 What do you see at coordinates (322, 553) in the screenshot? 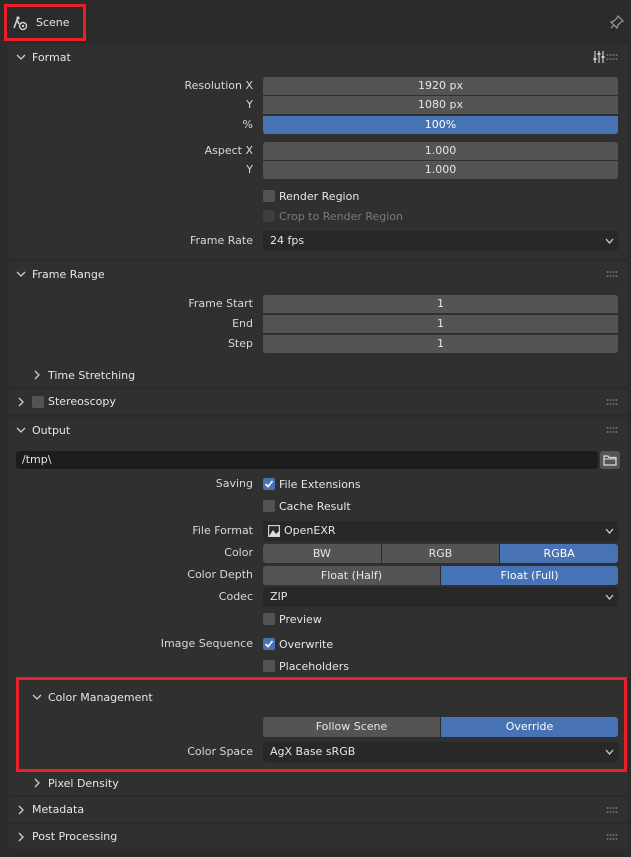
I see `color-mode-bw: BW` at bounding box center [322, 553].